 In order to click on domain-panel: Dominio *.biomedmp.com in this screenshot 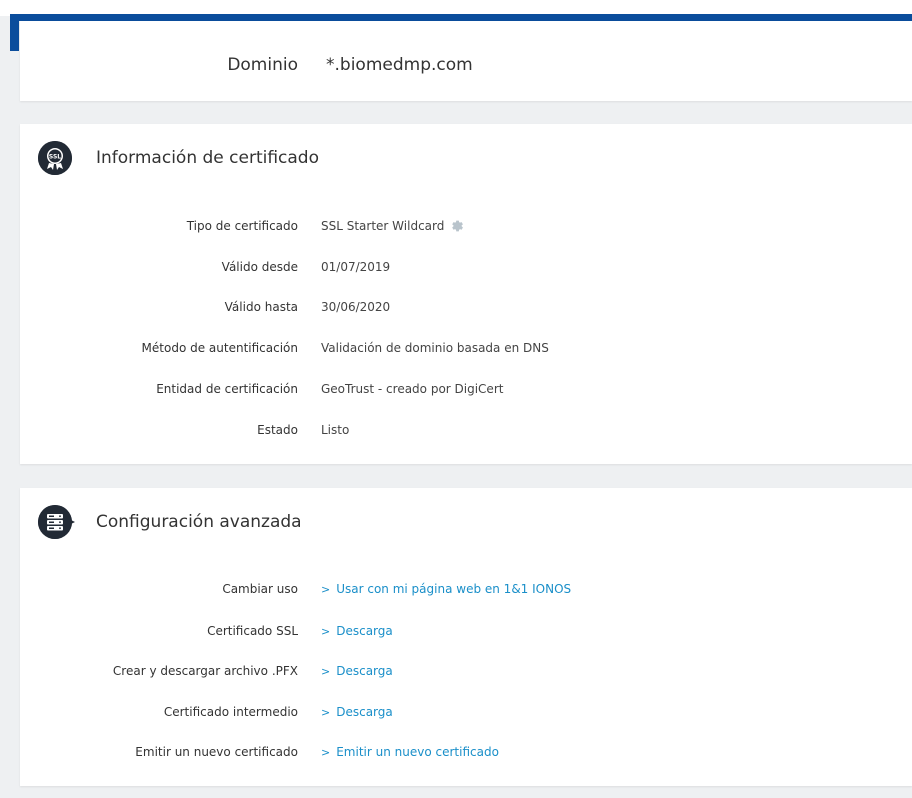, I will do `click(466, 61)`.